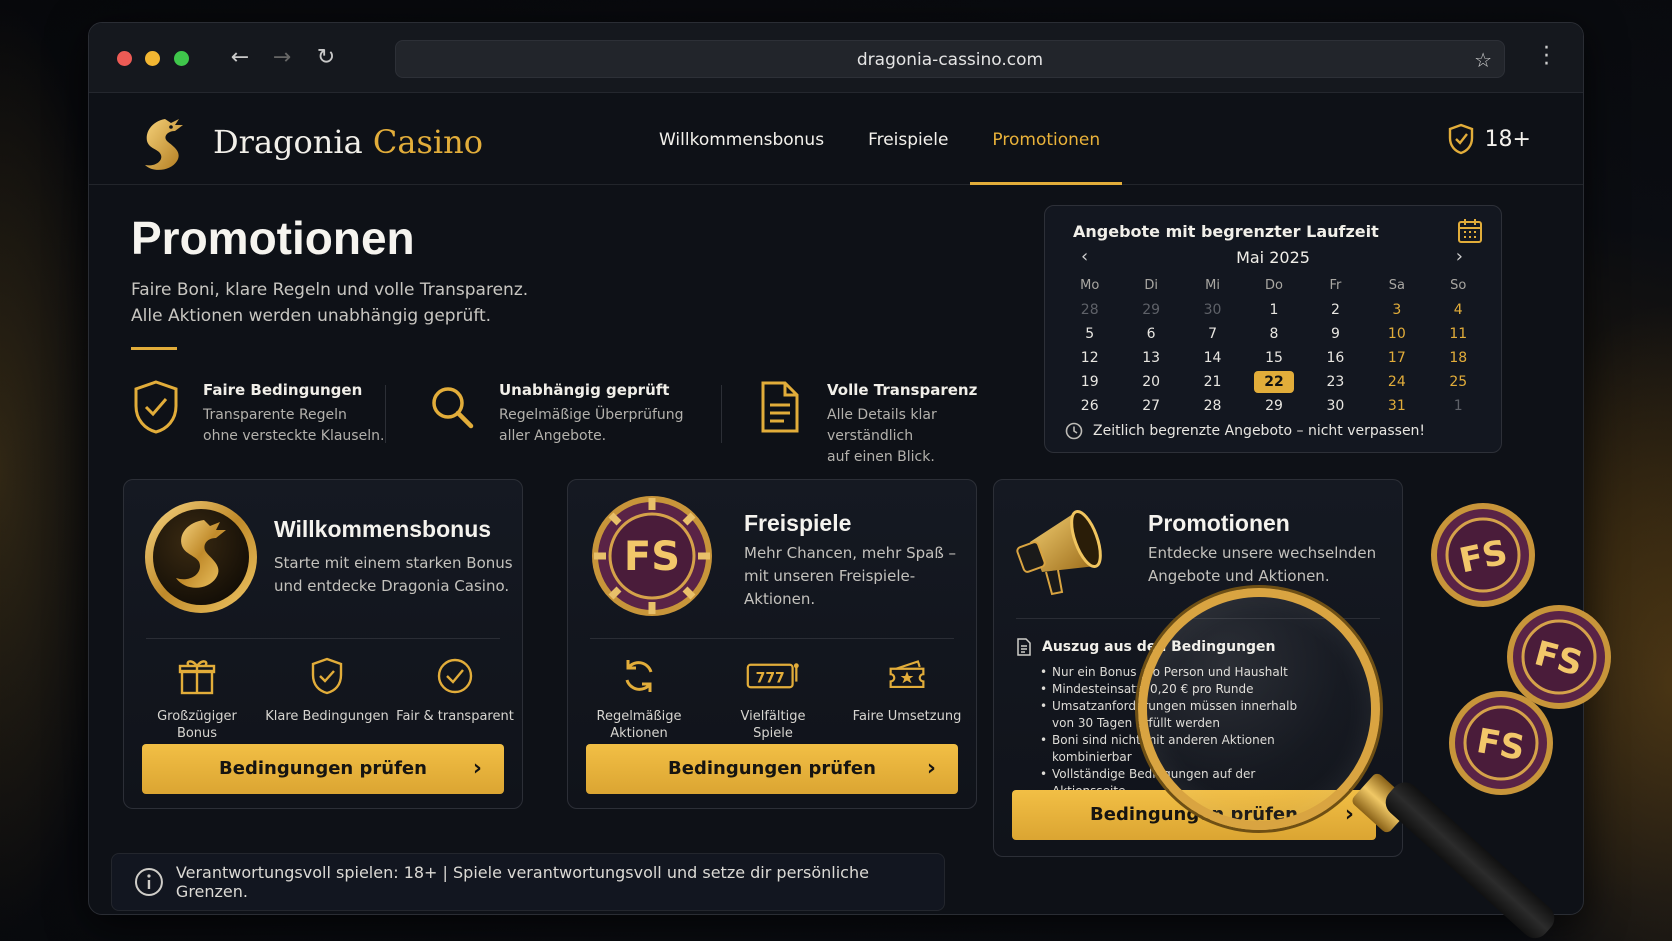 The image size is (1672, 941). What do you see at coordinates (323, 638) in the screenshot?
I see `card-divider` at bounding box center [323, 638].